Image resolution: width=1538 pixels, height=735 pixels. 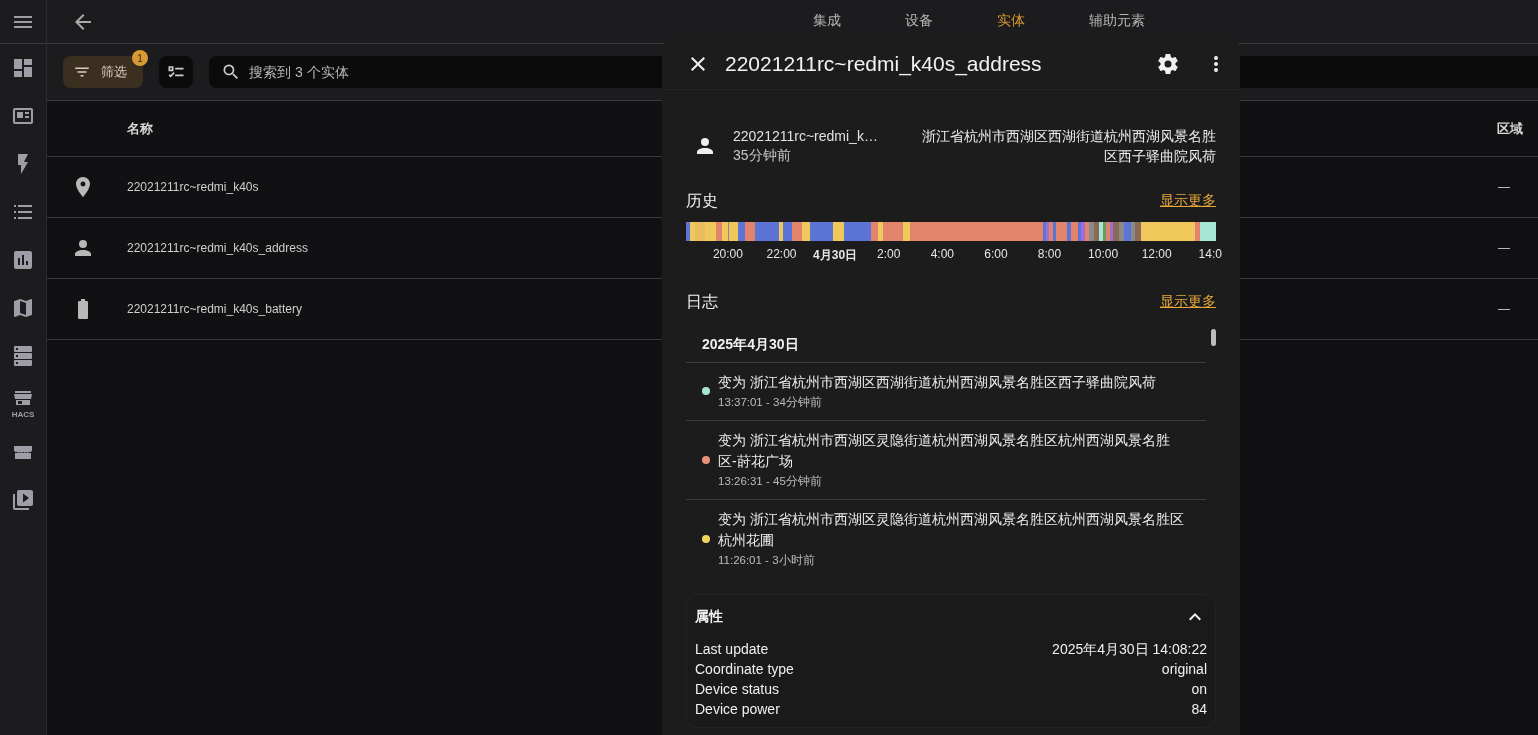 I want to click on log-message: 变为 浙江省杭州市西湖区灵隐街道杭州西湖风景名胜区杭州西湖风景名胜区-莳花广场, so click(x=944, y=451).